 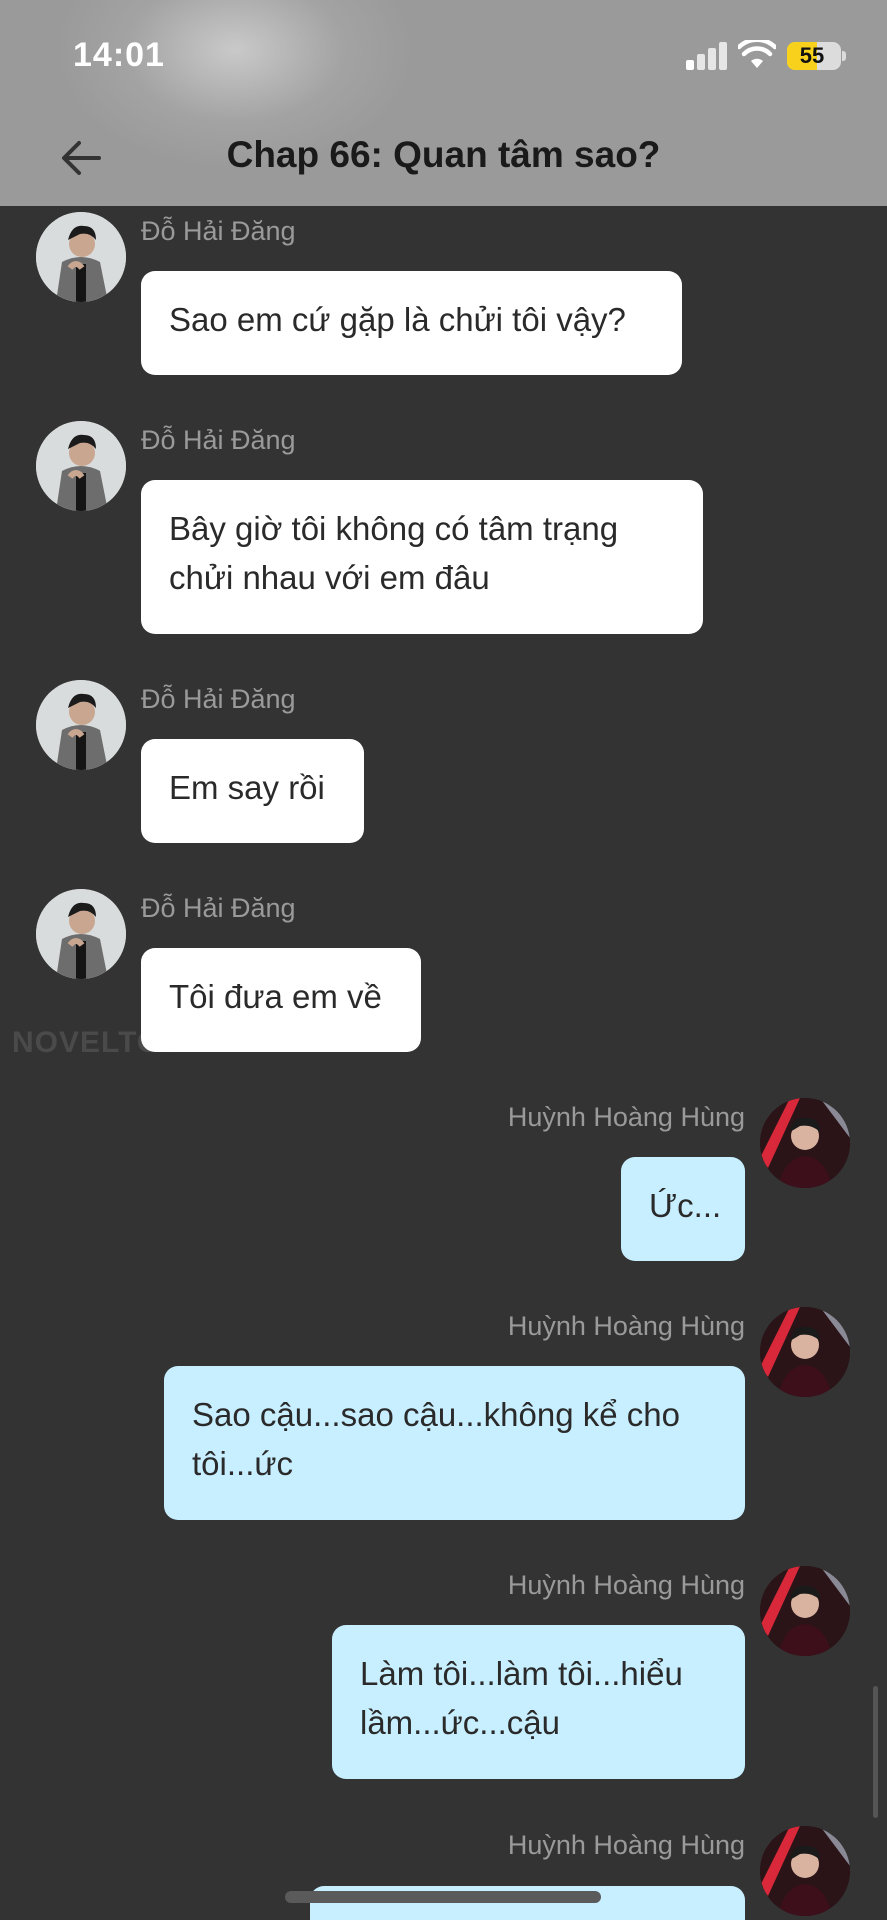 I want to click on message-text-line: Sao cậu...sao cậu...không kể cho, so click(x=436, y=1414).